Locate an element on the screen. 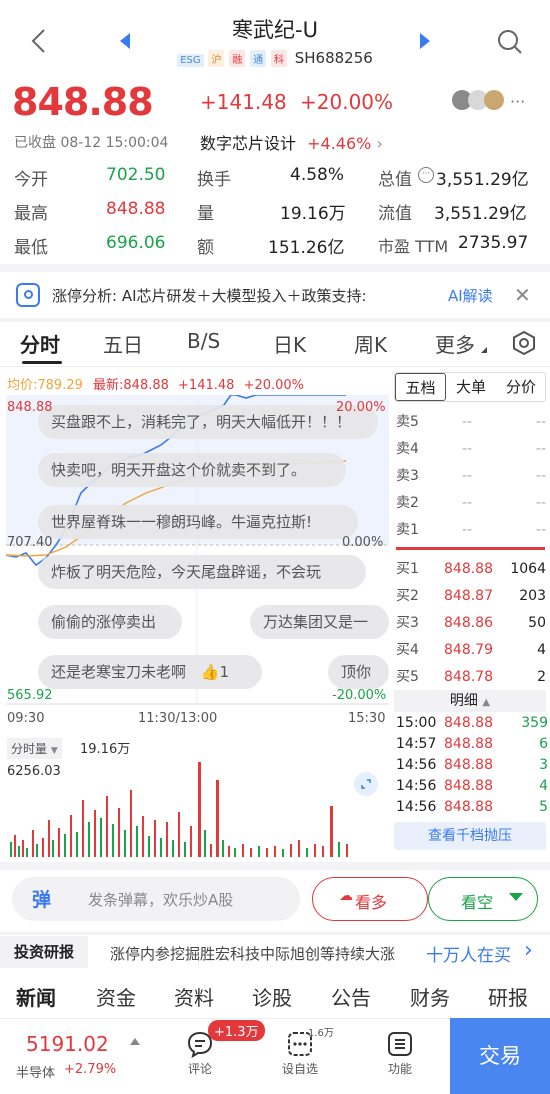  watchlist-label: 设自选 is located at coordinates (299, 1069).